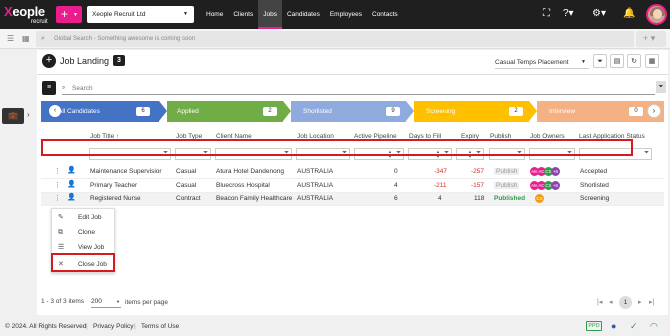 The width and height of the screenshot is (670, 336). I want to click on copy-icon: ⧉, so click(60, 232).